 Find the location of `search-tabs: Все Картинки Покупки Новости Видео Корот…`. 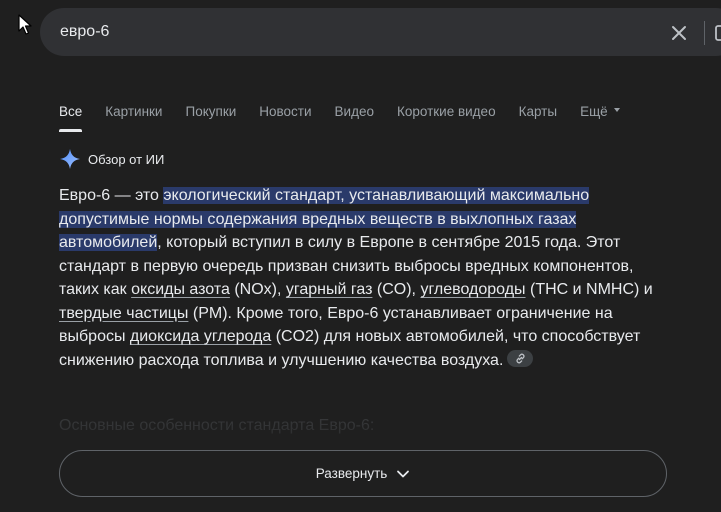

search-tabs: Все Картинки Покупки Новости Видео Корот… is located at coordinates (351, 118).